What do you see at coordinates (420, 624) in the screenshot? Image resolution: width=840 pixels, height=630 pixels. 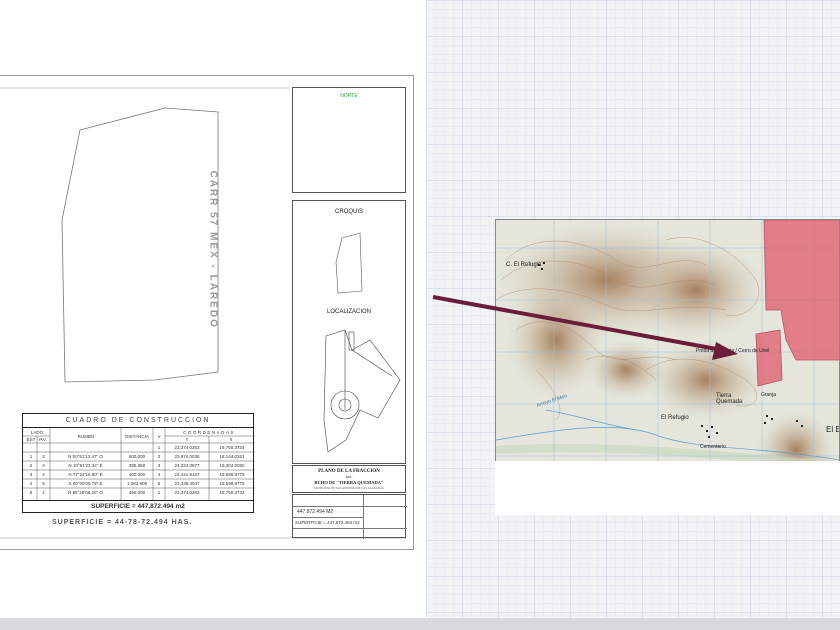 I see `bottom-strip` at bounding box center [420, 624].